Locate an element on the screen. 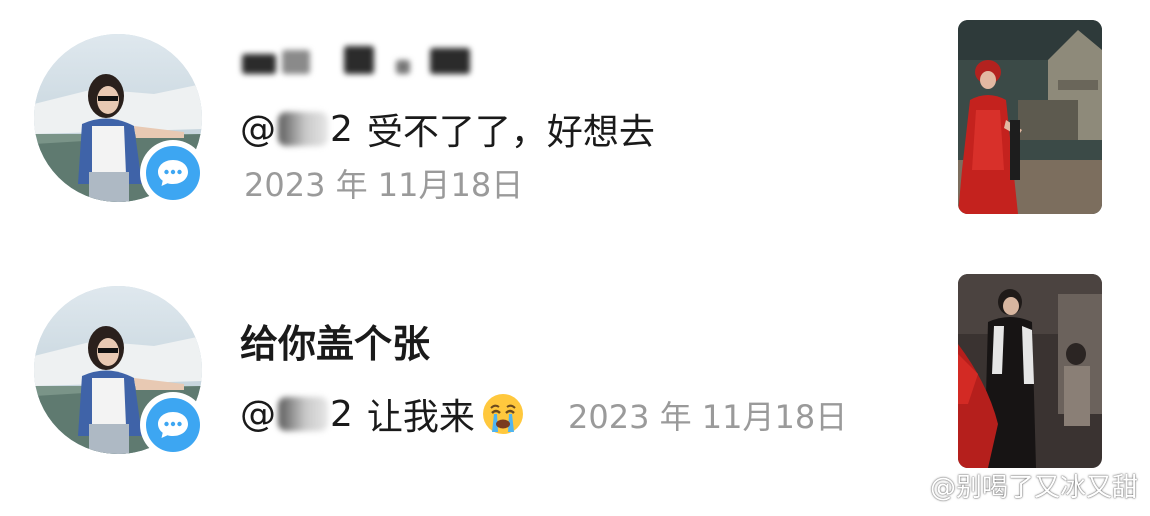 The height and width of the screenshot is (516, 1150). reply-text: @2 让我来 is located at coordinates (382, 414).